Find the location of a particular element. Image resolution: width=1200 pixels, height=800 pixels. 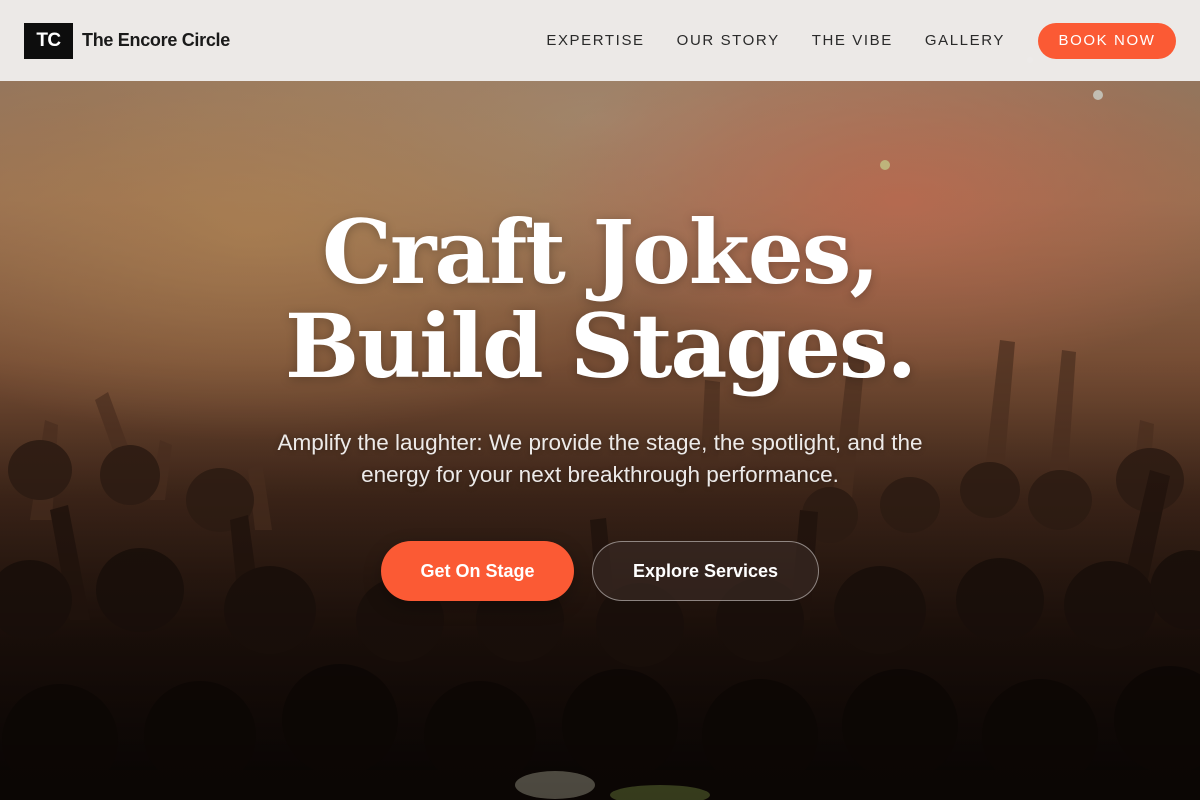

brand-name: The Encore Circle is located at coordinates (156, 40).